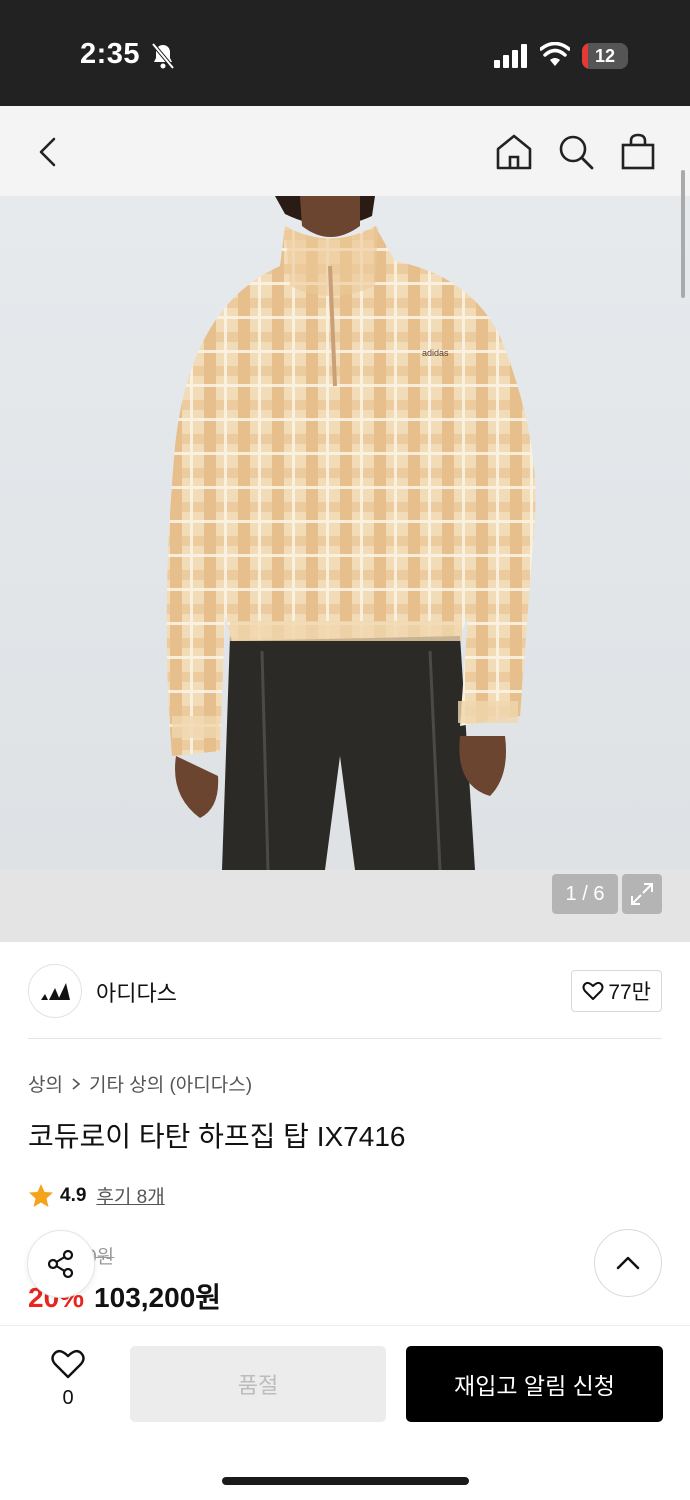 This screenshot has width=690, height=1500. I want to click on star-icon, so click(41, 1195).